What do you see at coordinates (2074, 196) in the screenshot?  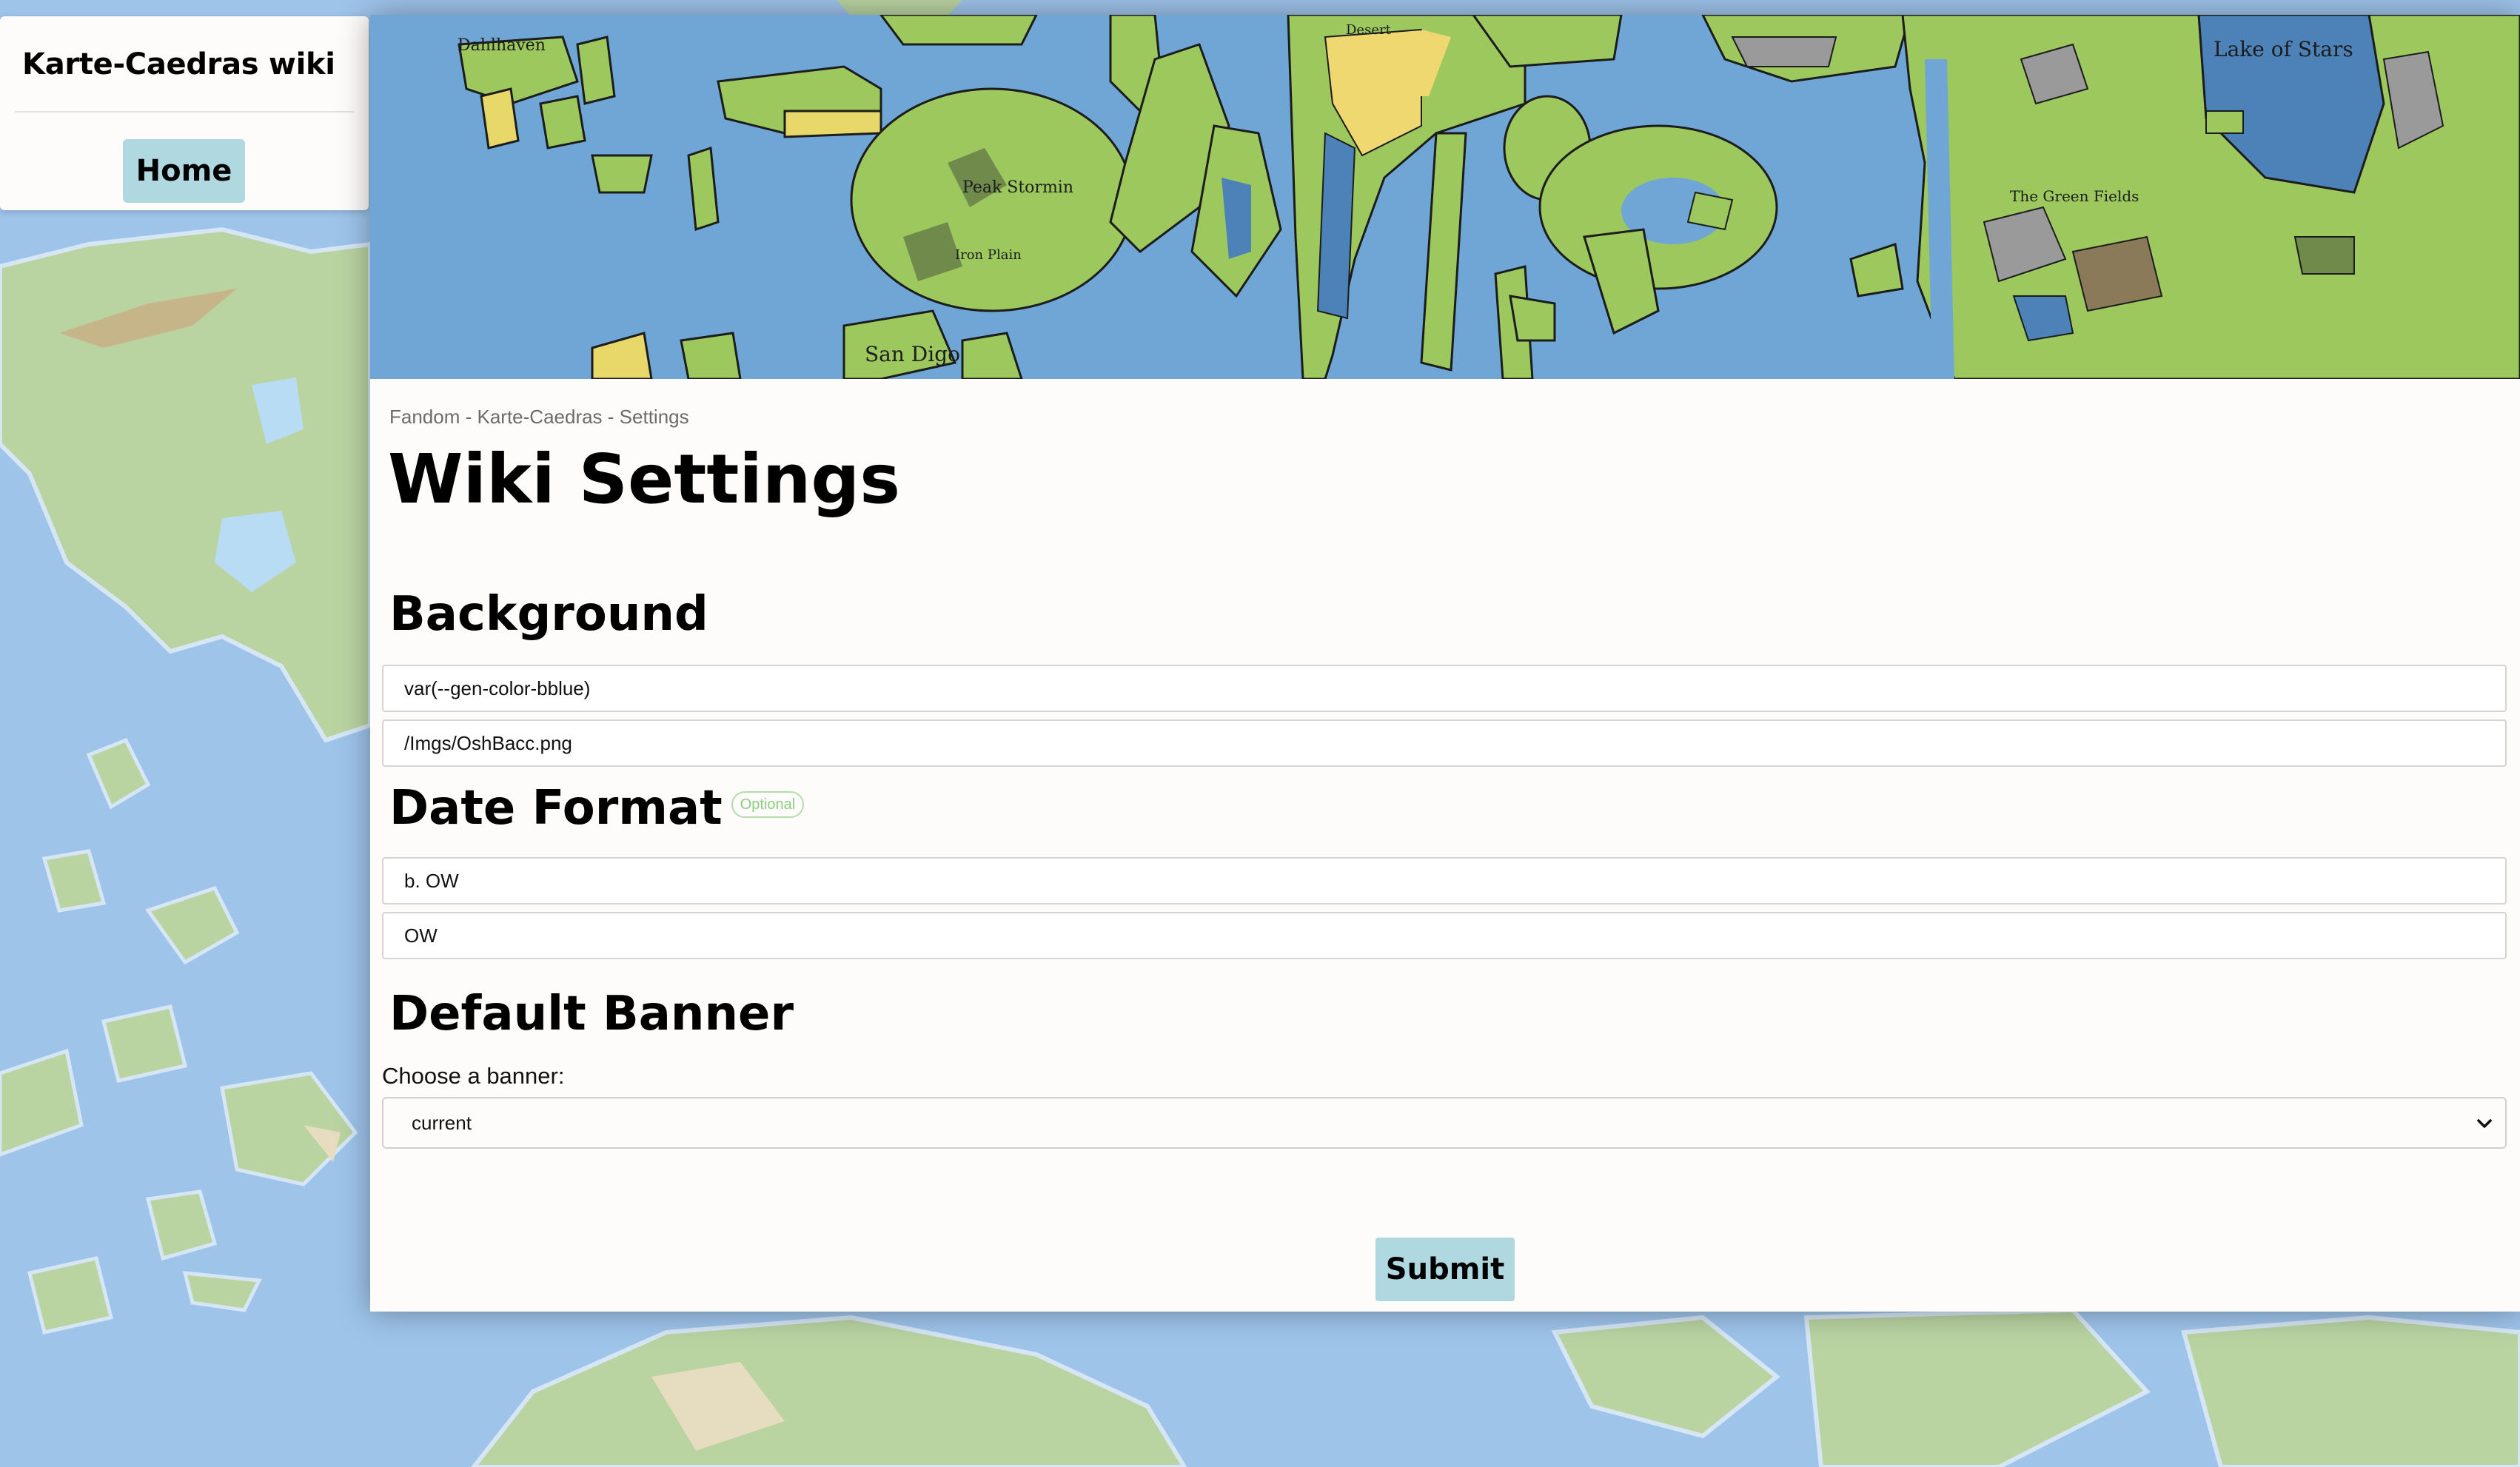 I see `banner-label-green-fields: The Green Fields` at bounding box center [2074, 196].